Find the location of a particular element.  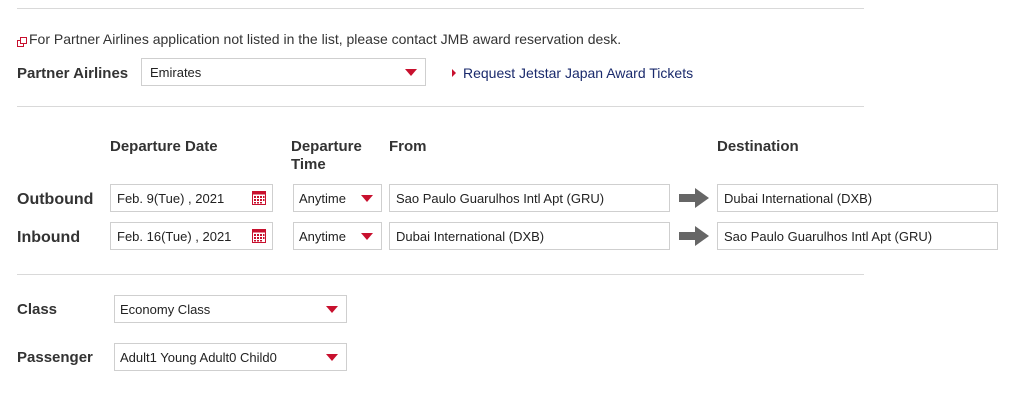

inbound-date-field: Feb. 16(Tue) , 2021 is located at coordinates (191, 236).